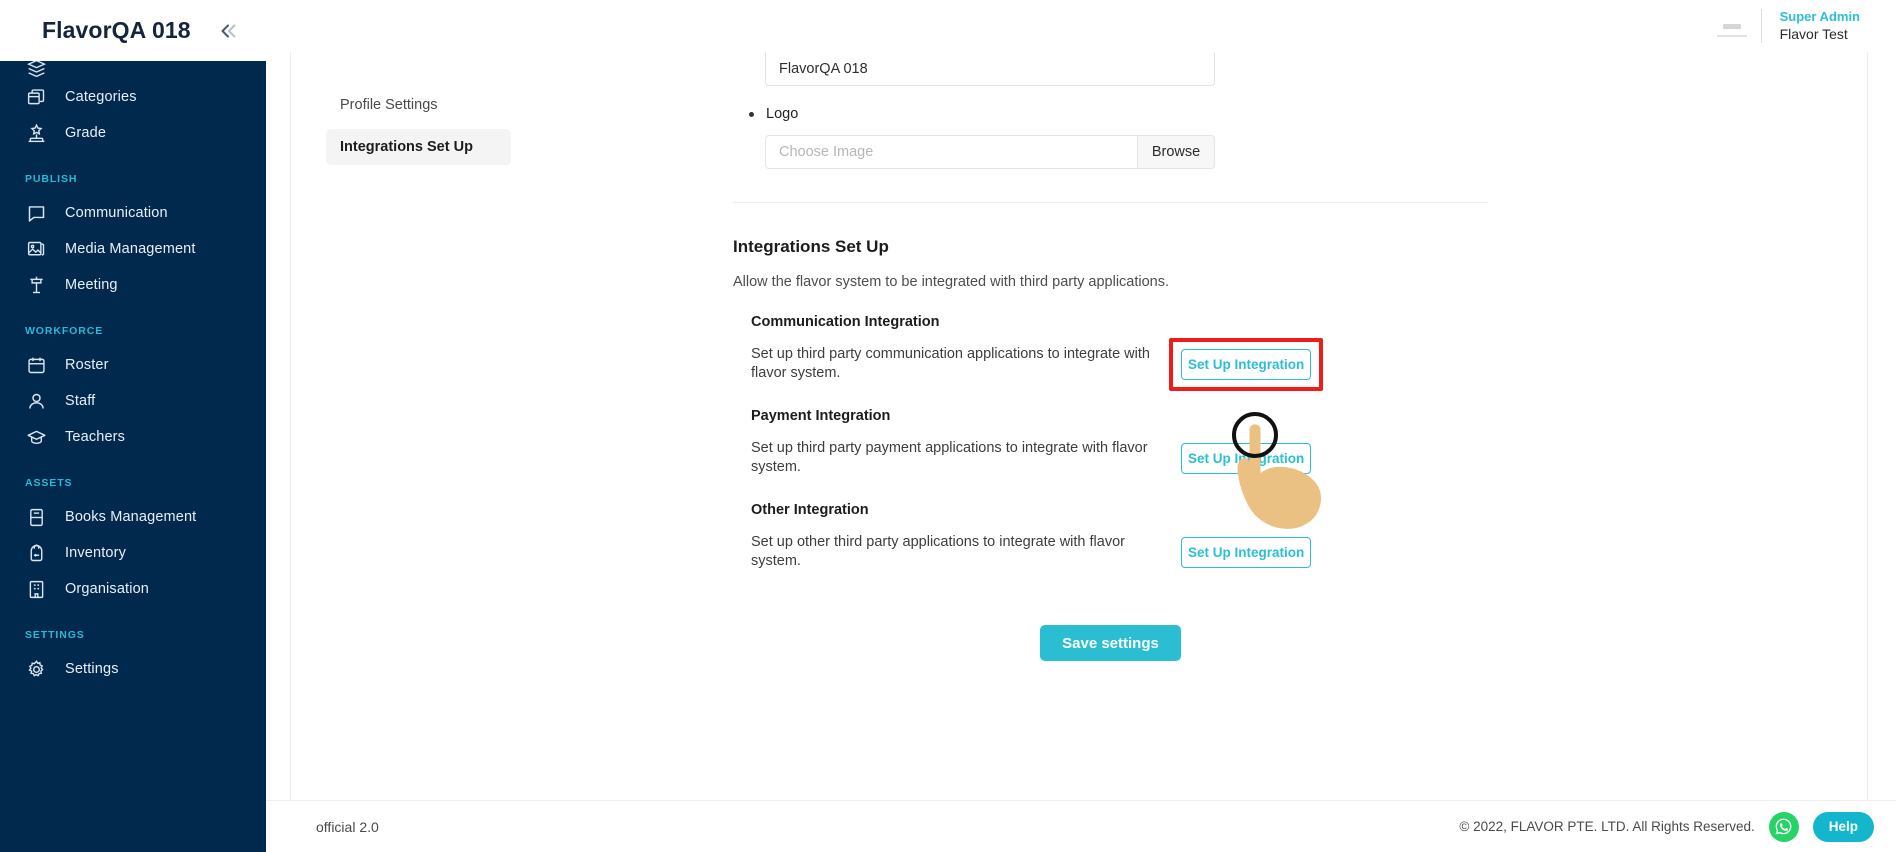  Describe the element at coordinates (49, 483) in the screenshot. I see `sidebar-section-assets: ASSETS` at that location.